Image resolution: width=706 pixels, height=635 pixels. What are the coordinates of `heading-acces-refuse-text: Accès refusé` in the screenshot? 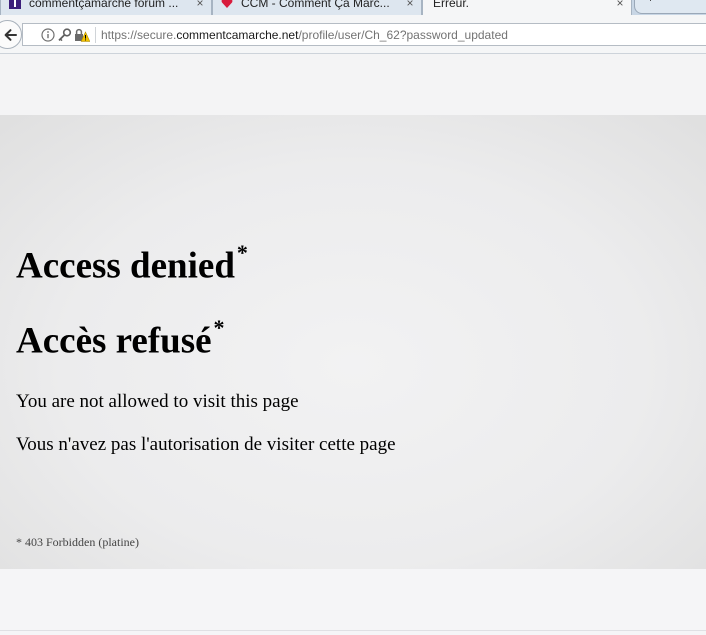 It's located at (114, 341).